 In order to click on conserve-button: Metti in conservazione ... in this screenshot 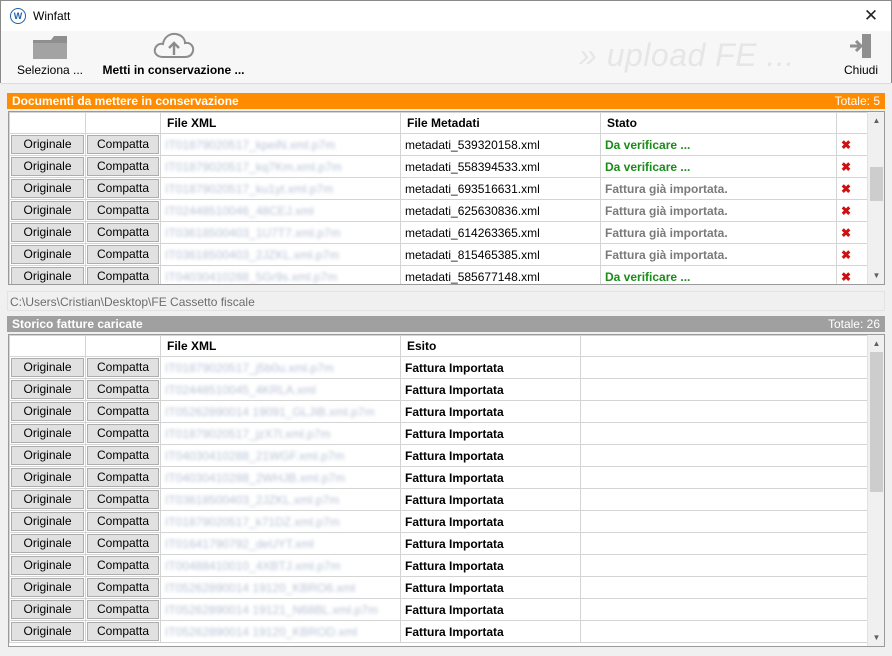, I will do `click(173, 56)`.